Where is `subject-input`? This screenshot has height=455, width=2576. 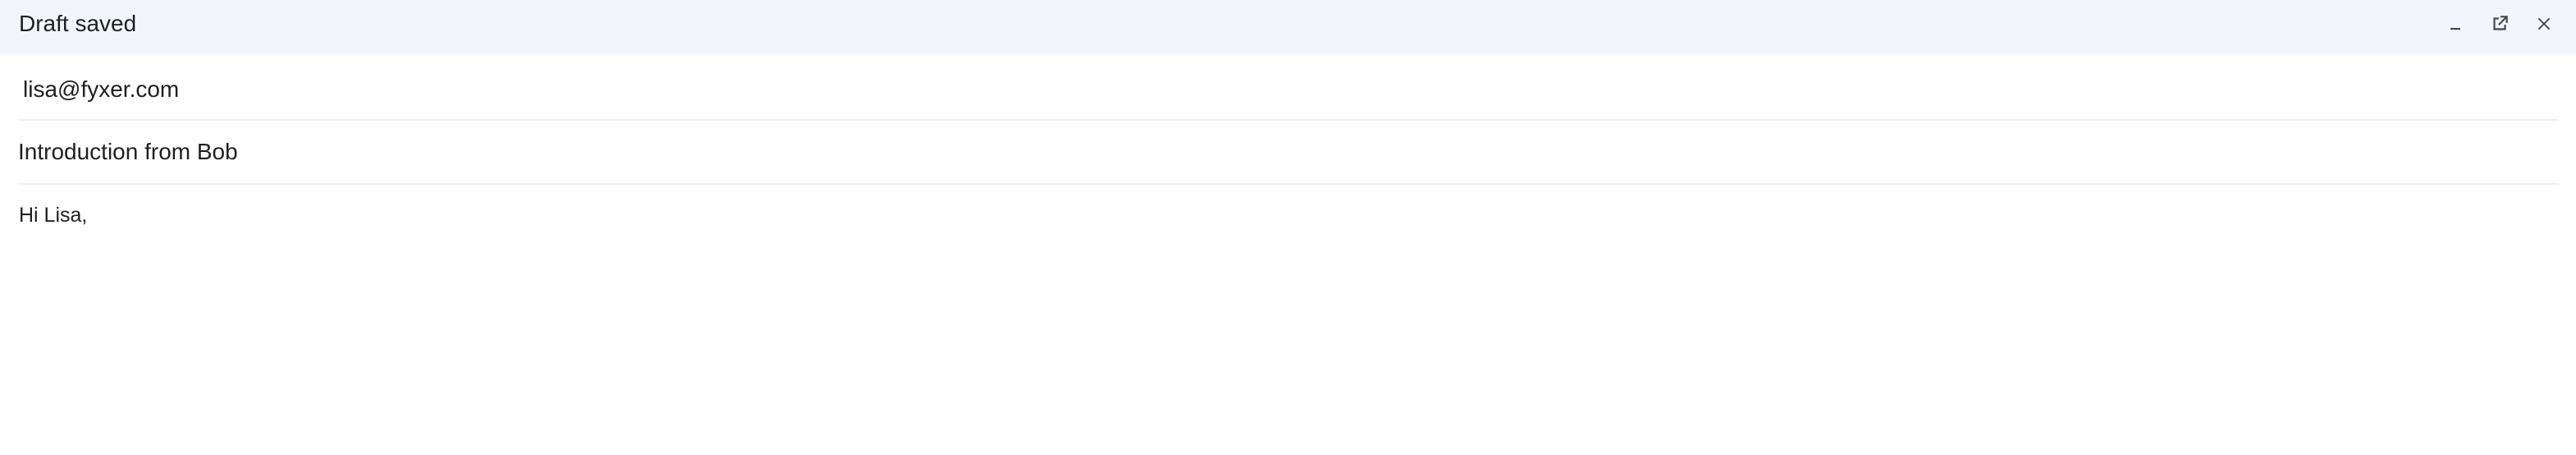
subject-input is located at coordinates (1288, 152).